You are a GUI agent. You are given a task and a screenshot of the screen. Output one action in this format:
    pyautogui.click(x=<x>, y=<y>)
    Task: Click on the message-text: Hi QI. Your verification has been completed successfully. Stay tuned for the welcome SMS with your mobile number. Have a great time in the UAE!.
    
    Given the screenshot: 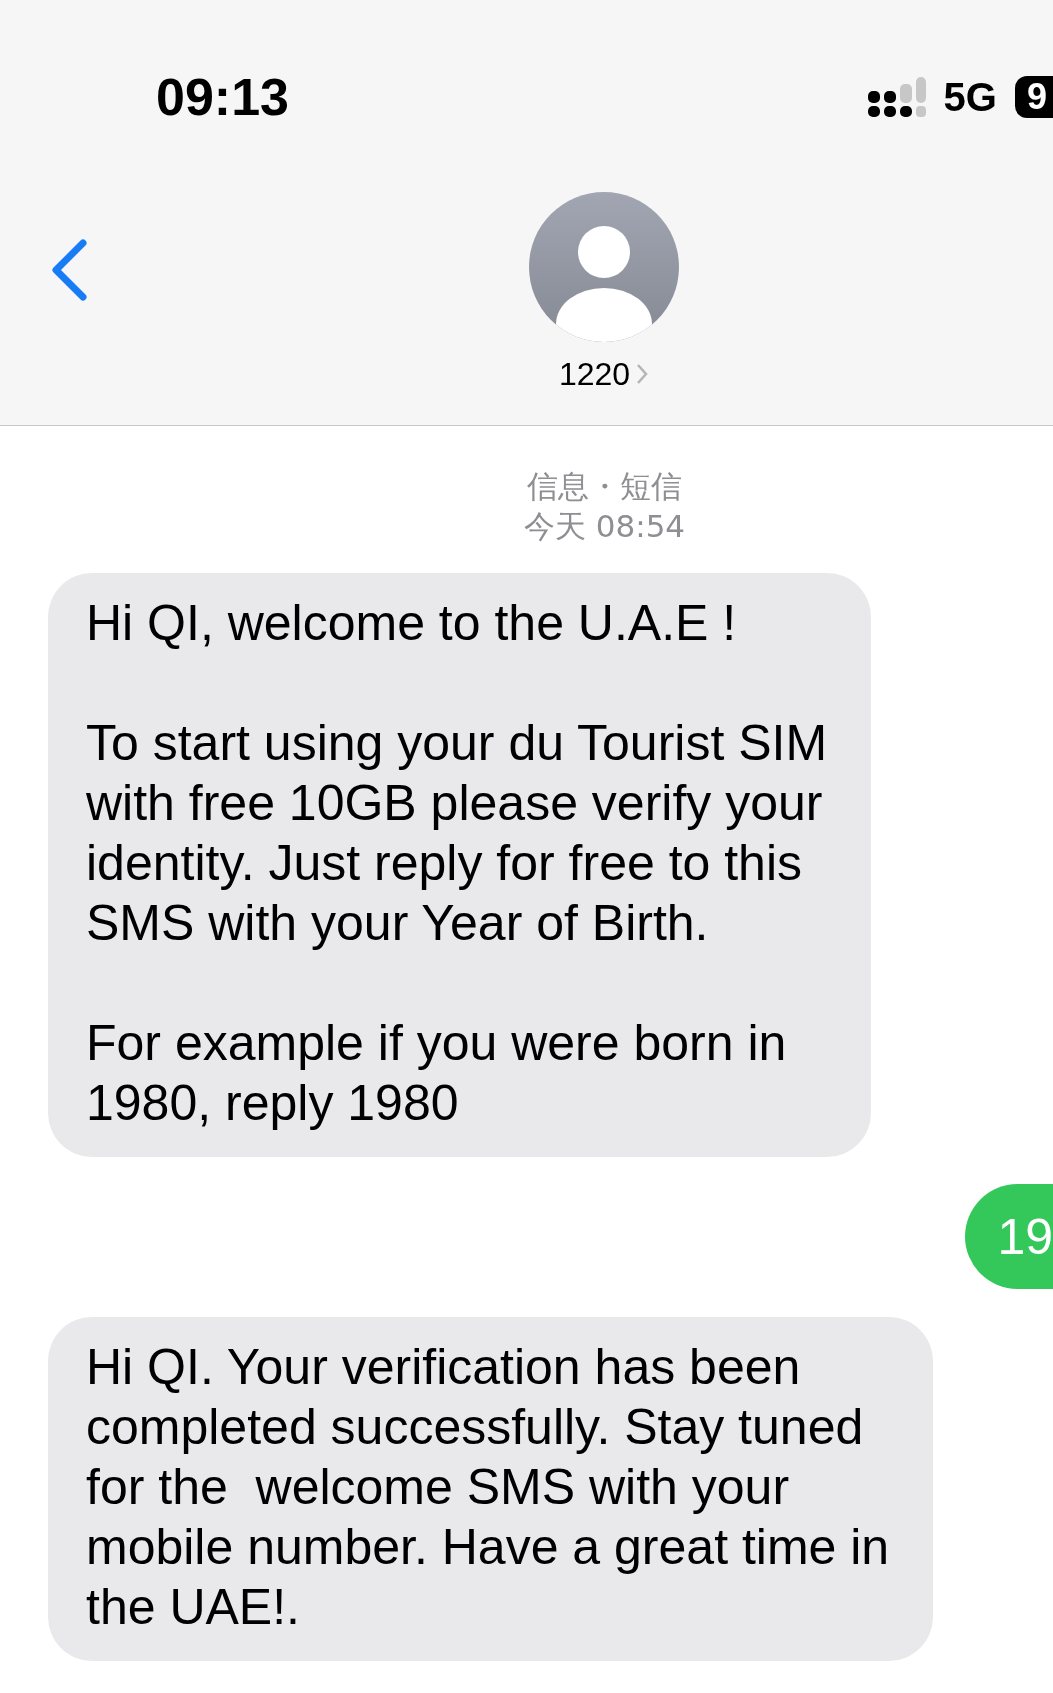 What is the action you would take?
    pyautogui.click(x=488, y=1487)
    